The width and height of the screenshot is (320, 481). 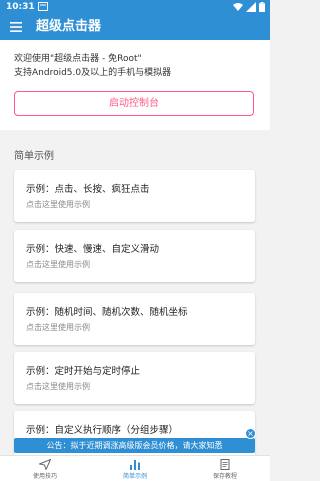 I want to click on nav-item-tips: 使用技巧, so click(x=45, y=468).